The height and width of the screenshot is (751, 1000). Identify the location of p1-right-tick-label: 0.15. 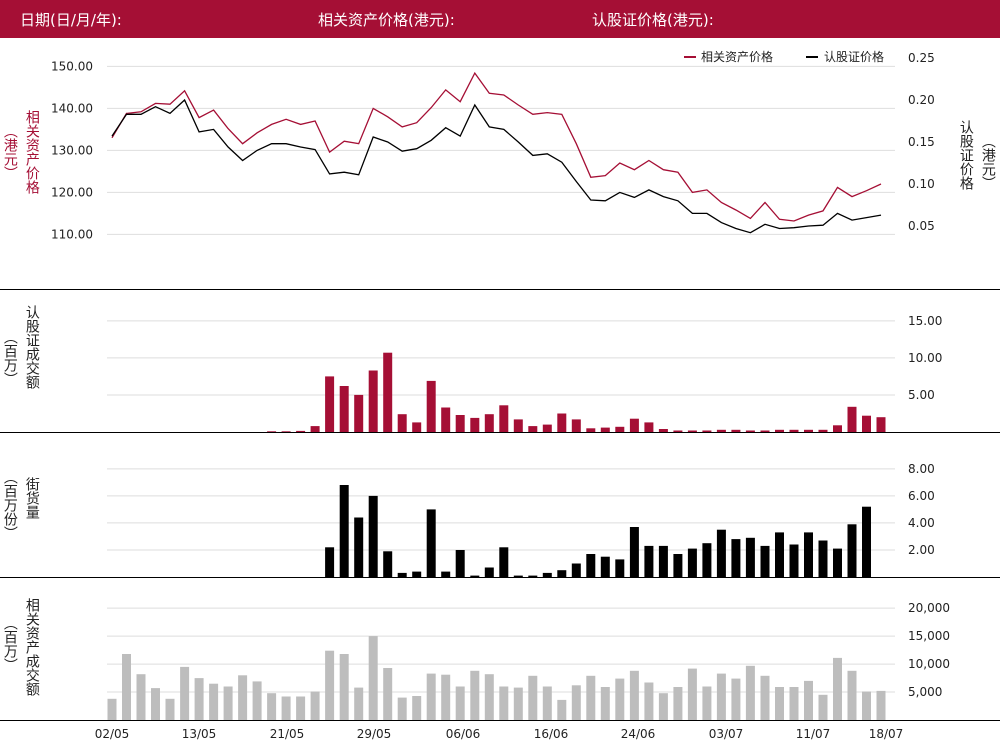
(921, 142).